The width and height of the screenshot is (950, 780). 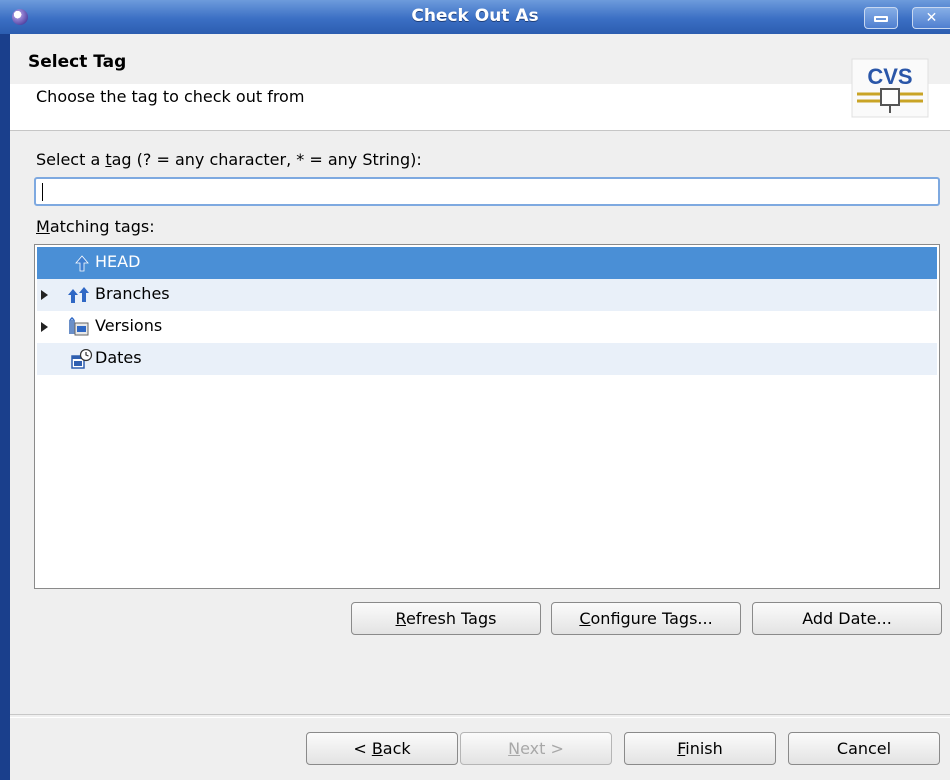 What do you see at coordinates (487, 359) in the screenshot?
I see `tree-item-dates: Dates` at bounding box center [487, 359].